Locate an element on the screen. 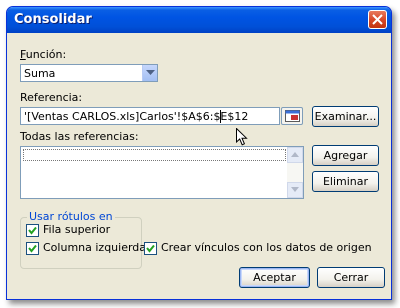 This screenshot has height=308, width=400. all-references-label: Todas las referencias: is located at coordinates (79, 136).